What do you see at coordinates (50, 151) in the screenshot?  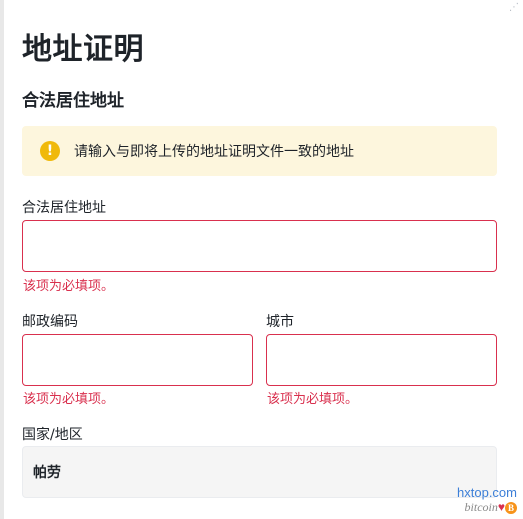 I see `warning-icon: !` at bounding box center [50, 151].